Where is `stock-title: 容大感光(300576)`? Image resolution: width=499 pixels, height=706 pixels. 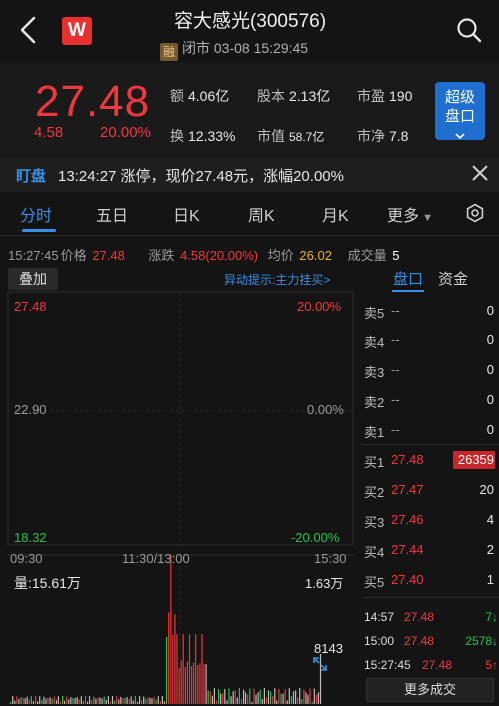
stock-title: 容大感光(300576) is located at coordinates (250, 21).